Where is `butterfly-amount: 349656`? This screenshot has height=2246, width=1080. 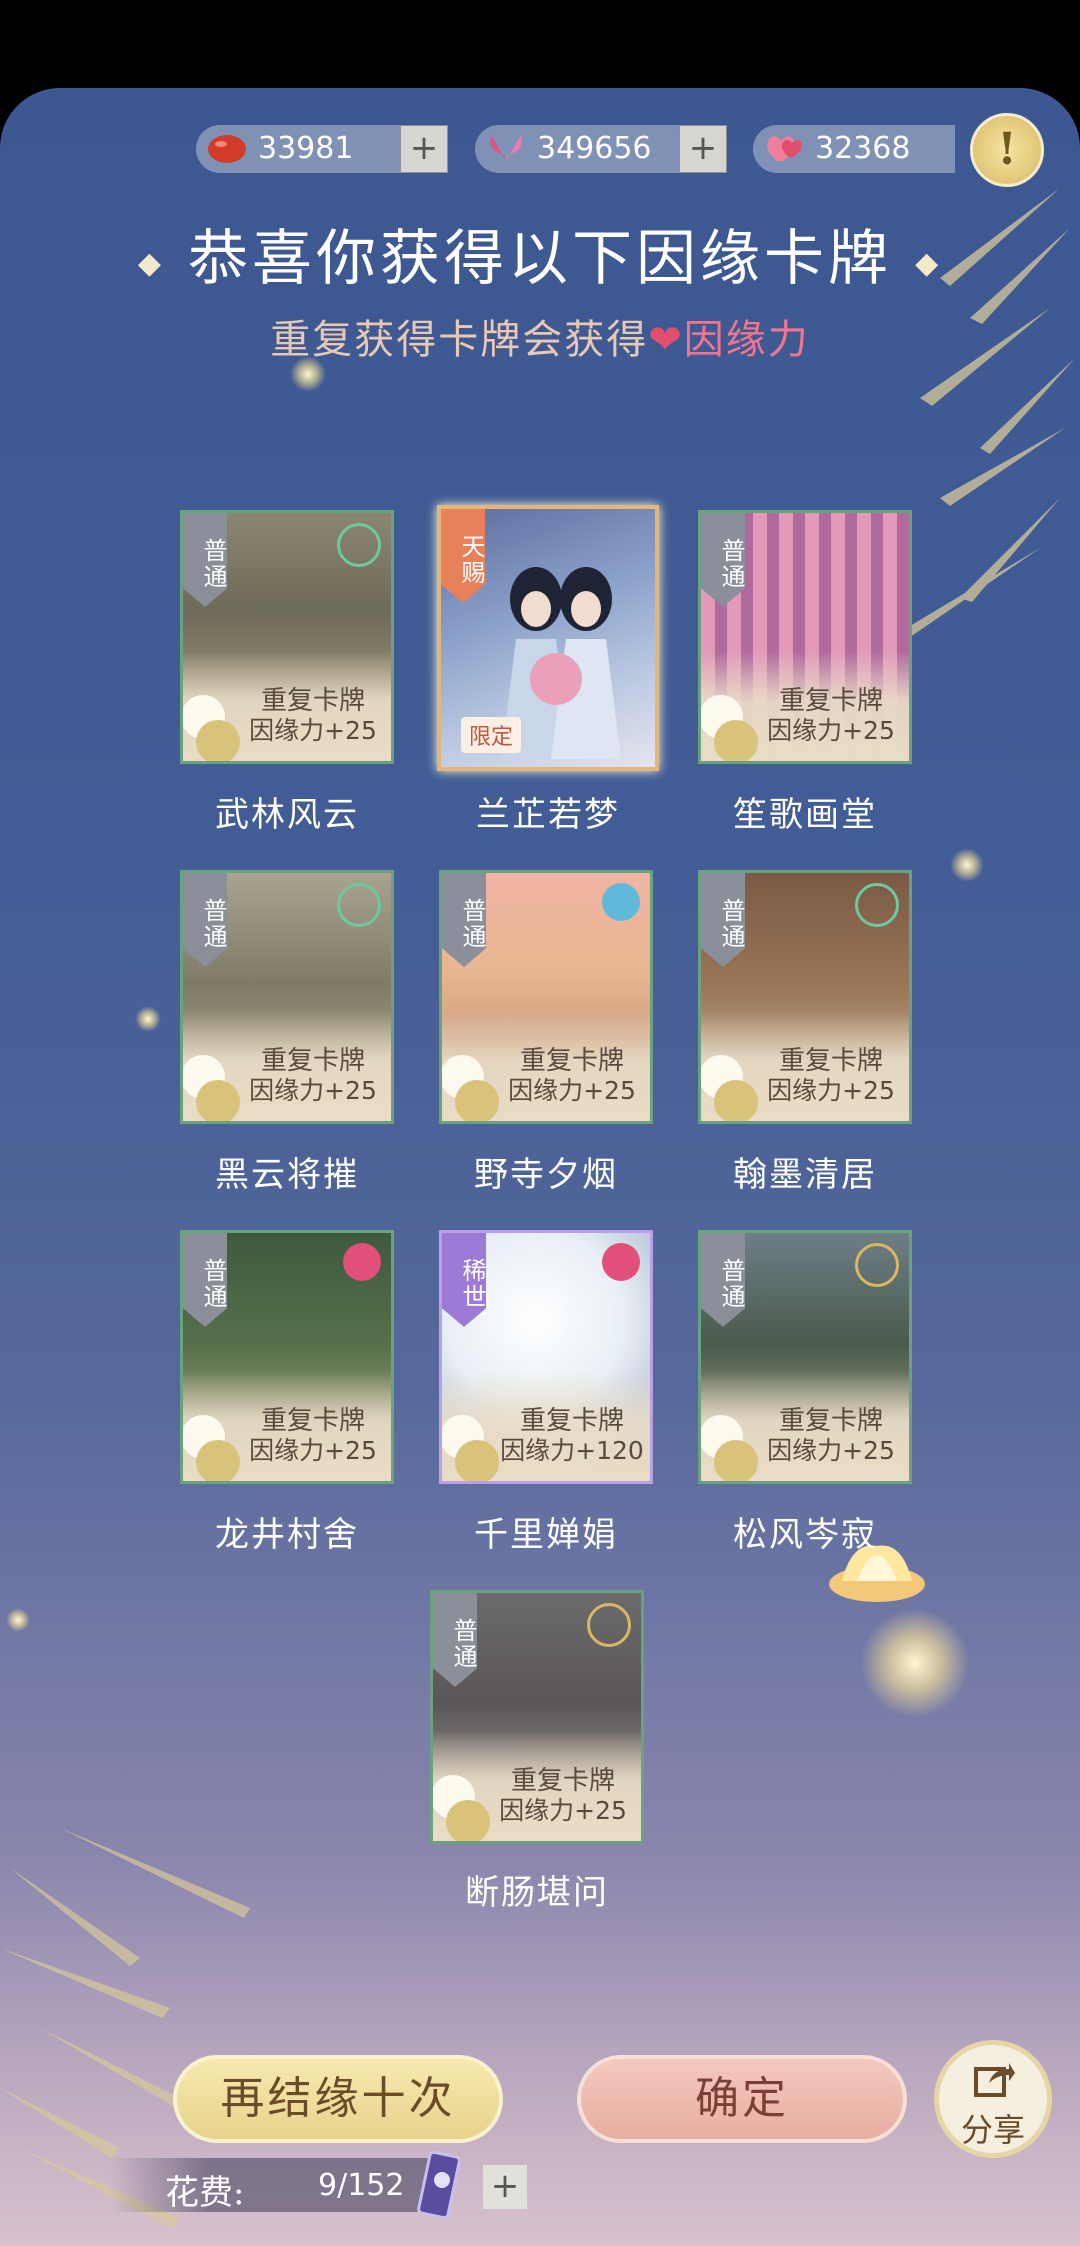 butterfly-amount: 349656 is located at coordinates (594, 148).